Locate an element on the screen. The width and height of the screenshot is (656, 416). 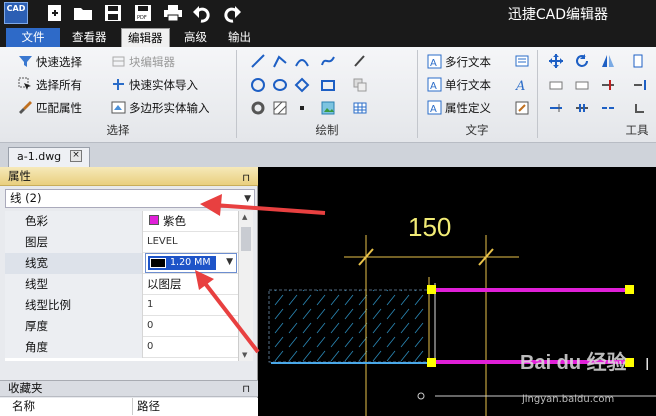
dimension-label: 150 is located at coordinates (429, 227).